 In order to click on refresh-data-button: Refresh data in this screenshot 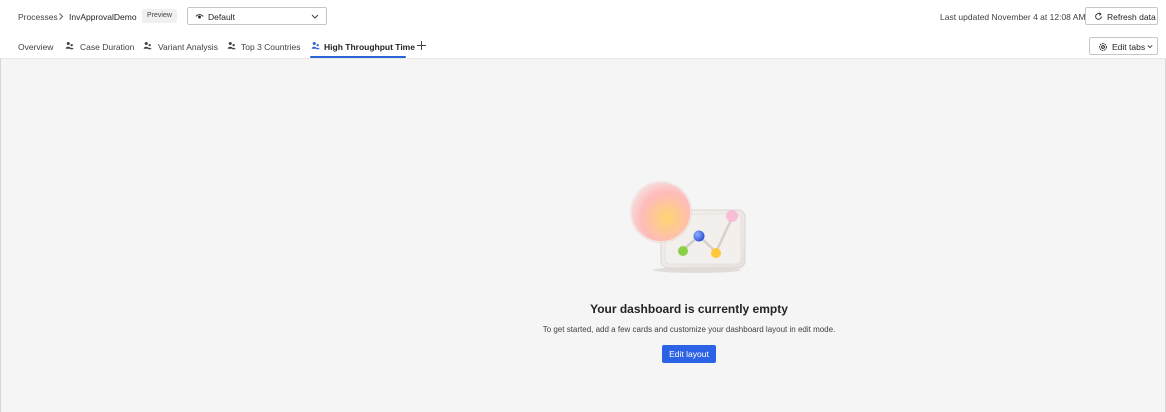, I will do `click(1121, 16)`.